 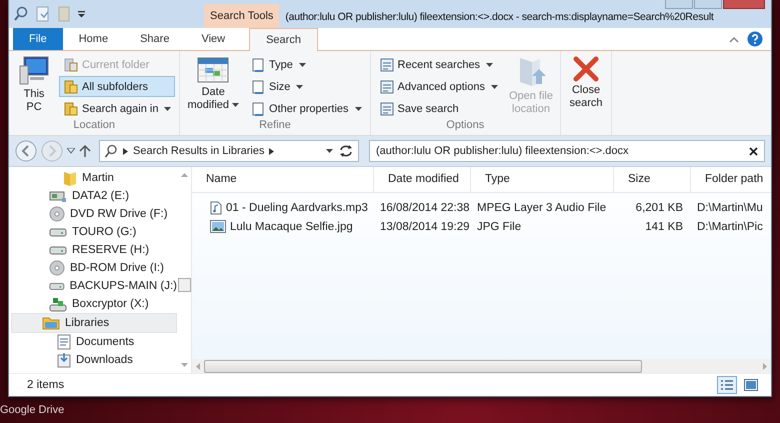 What do you see at coordinates (708, 4) in the screenshot?
I see `maximize-button` at bounding box center [708, 4].